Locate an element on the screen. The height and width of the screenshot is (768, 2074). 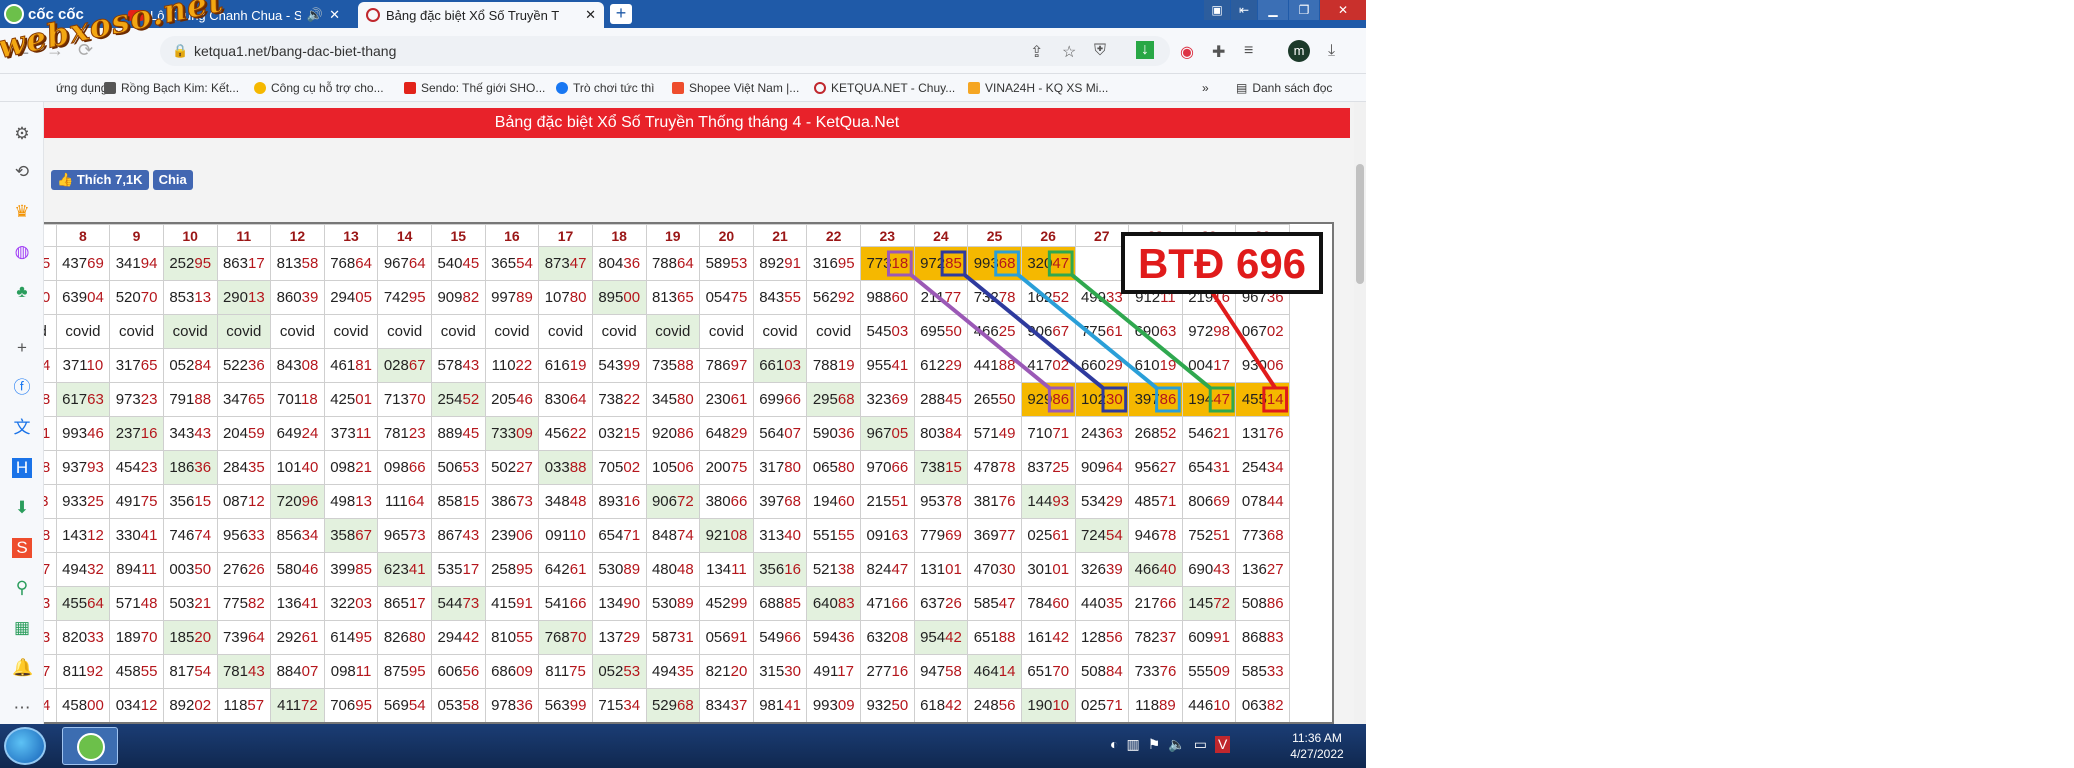
result-cell: 28435 is located at coordinates (244, 467).